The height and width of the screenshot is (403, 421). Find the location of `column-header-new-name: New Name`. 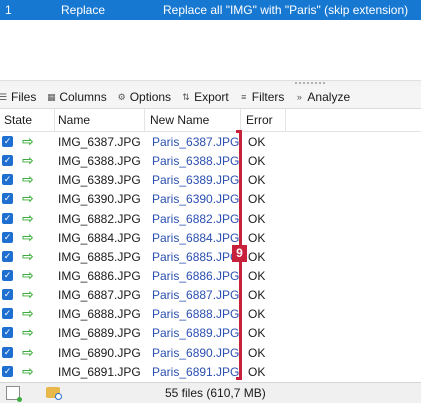

column-header-new-name: New Name is located at coordinates (179, 120).